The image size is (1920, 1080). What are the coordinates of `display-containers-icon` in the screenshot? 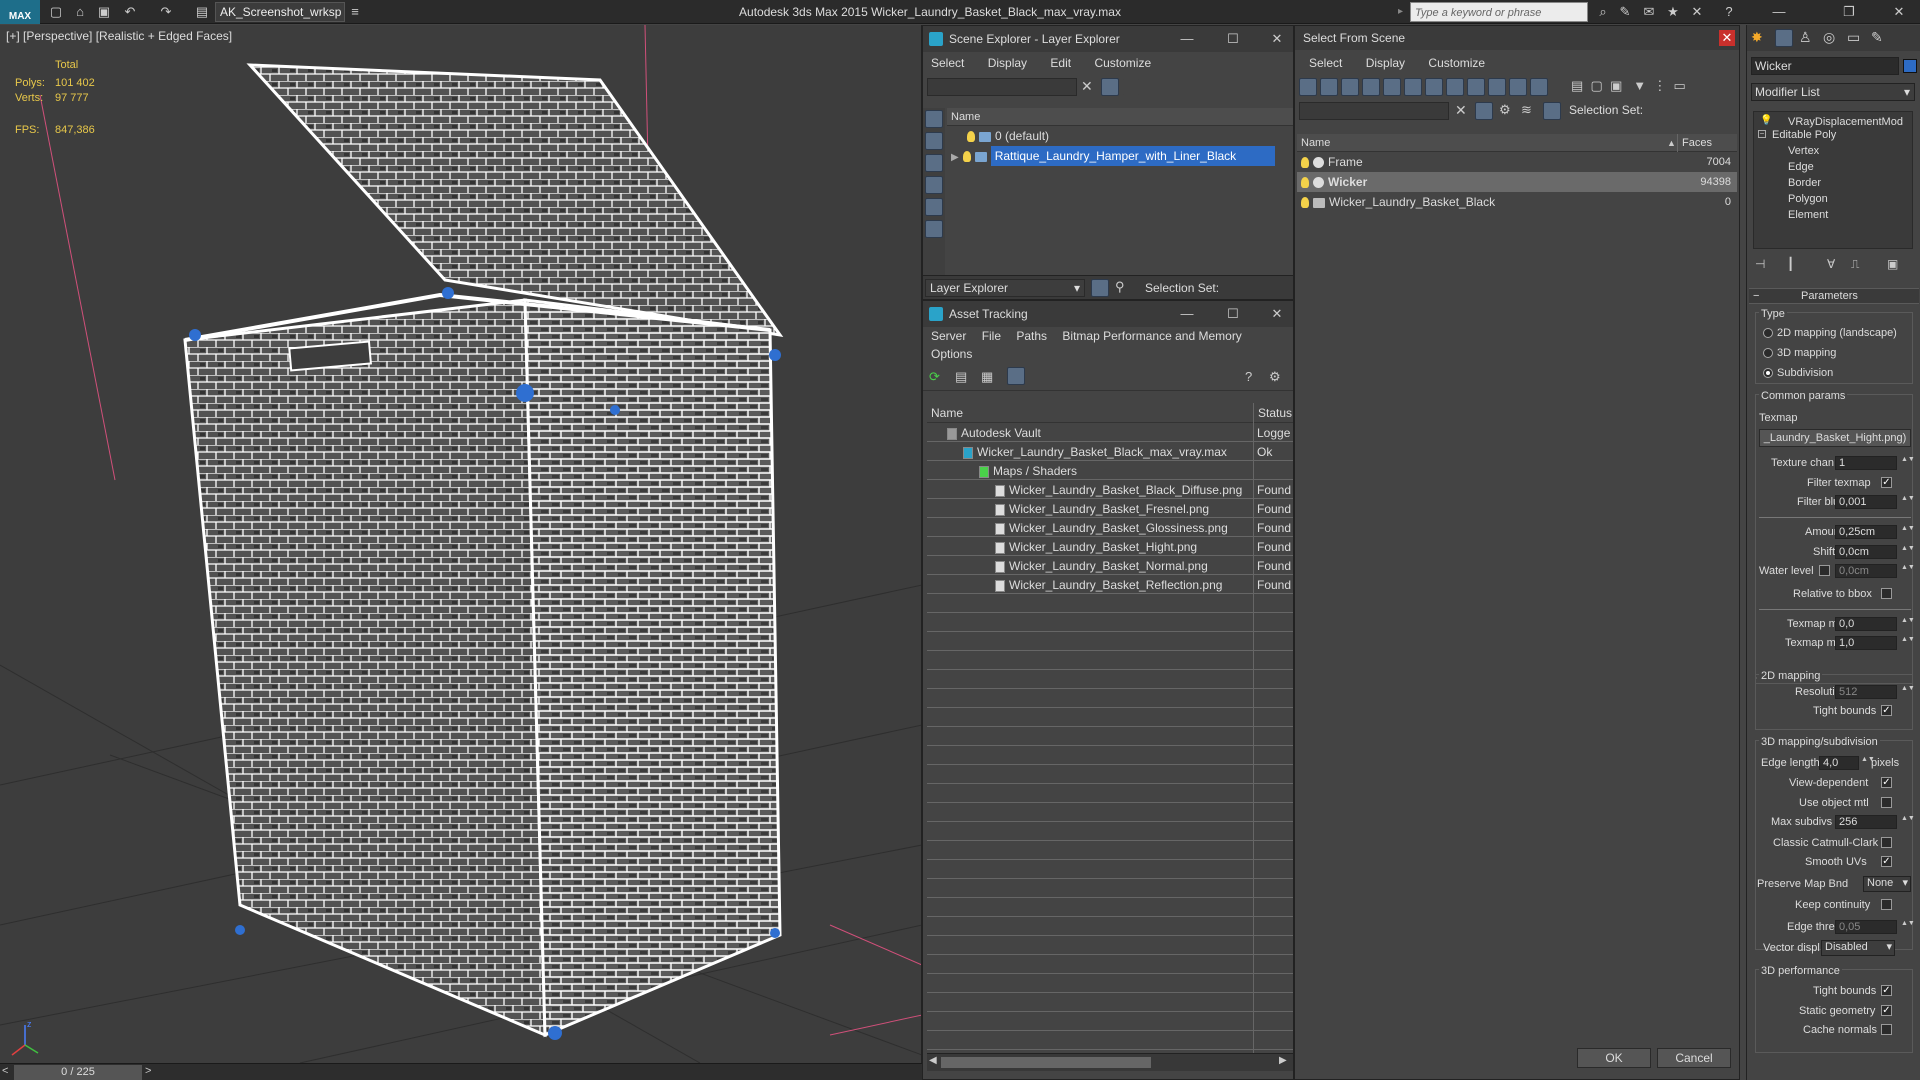 It's located at (1497, 87).